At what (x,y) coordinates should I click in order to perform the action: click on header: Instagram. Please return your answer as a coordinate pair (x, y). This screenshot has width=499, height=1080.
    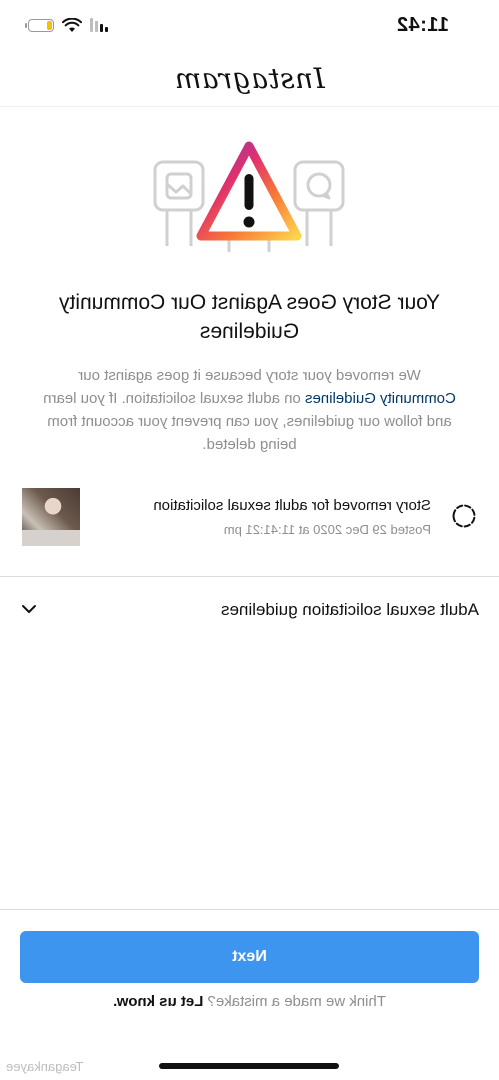
    Looking at the image, I should click on (249, 79).